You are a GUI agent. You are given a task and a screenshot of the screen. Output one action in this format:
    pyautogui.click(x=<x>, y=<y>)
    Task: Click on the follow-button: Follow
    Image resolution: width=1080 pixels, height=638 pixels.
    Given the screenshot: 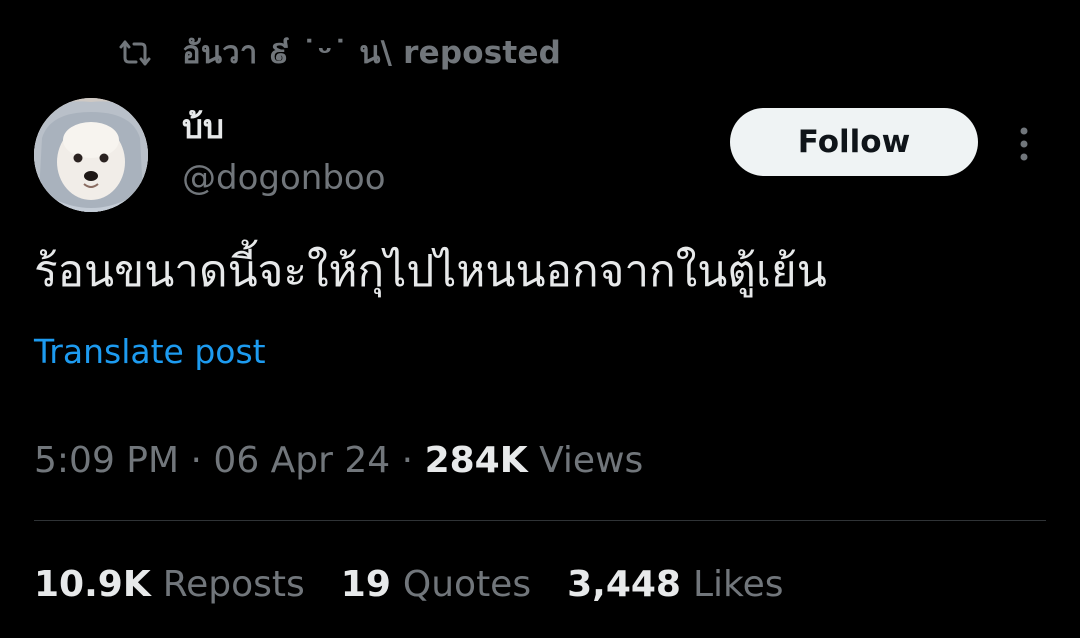 What is the action you would take?
    pyautogui.click(x=854, y=142)
    